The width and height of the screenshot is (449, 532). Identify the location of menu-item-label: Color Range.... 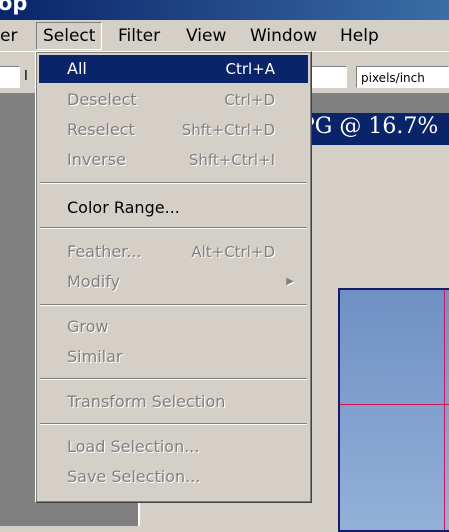
(123, 207).